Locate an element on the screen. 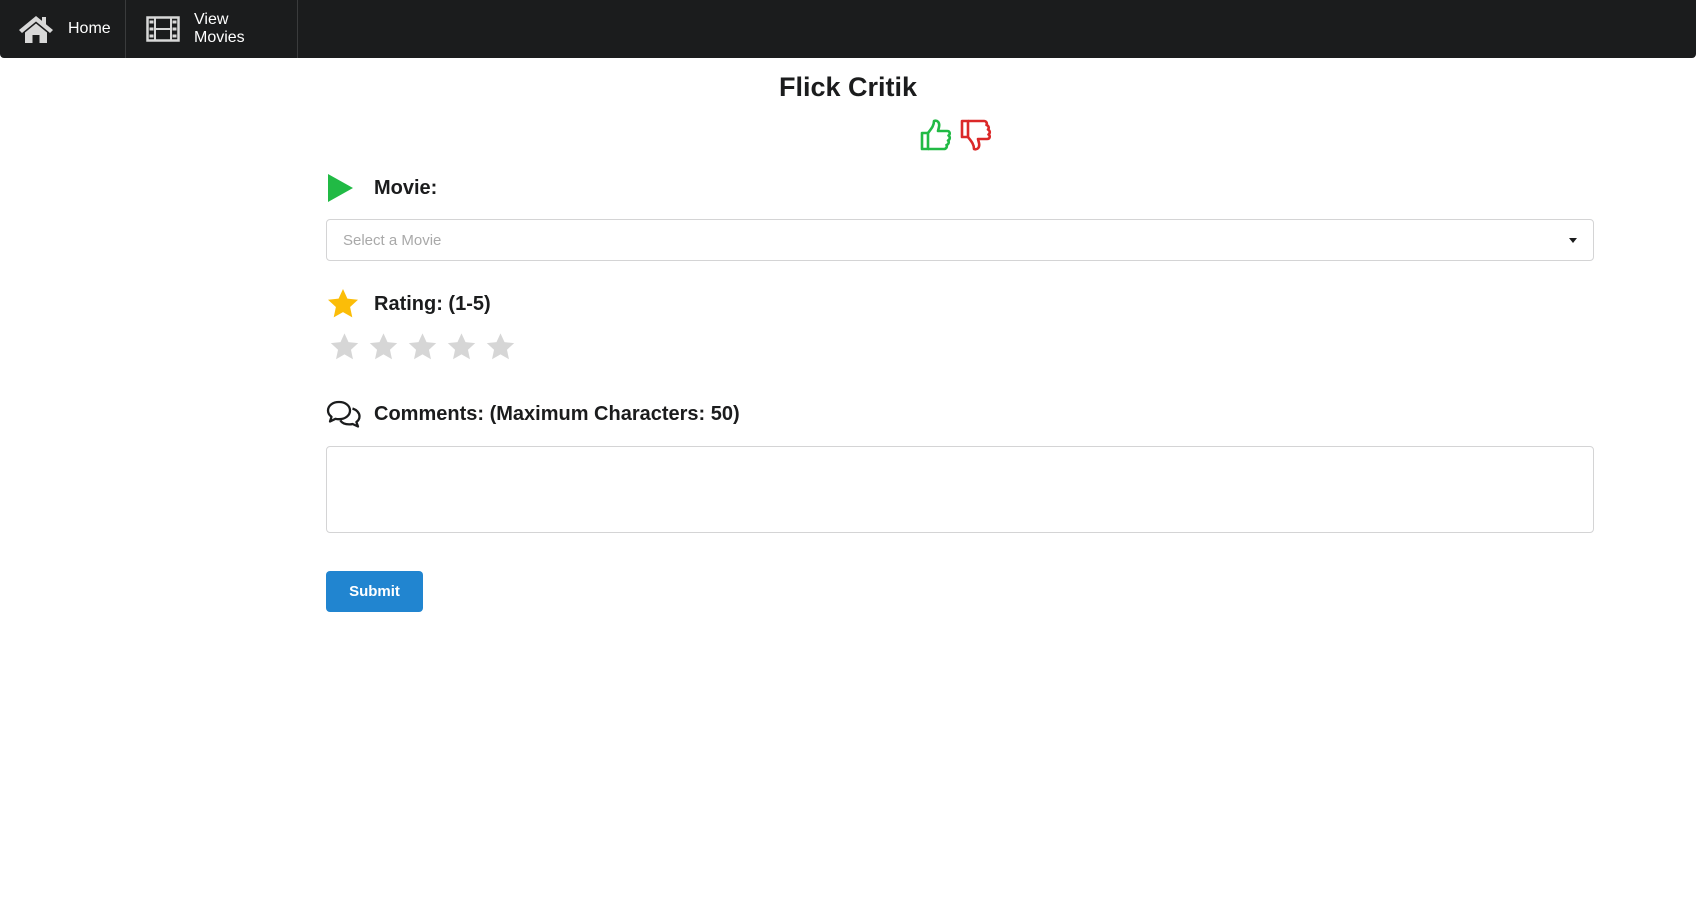 The height and width of the screenshot is (909, 1696). nav-home-label: Home is located at coordinates (89, 28).